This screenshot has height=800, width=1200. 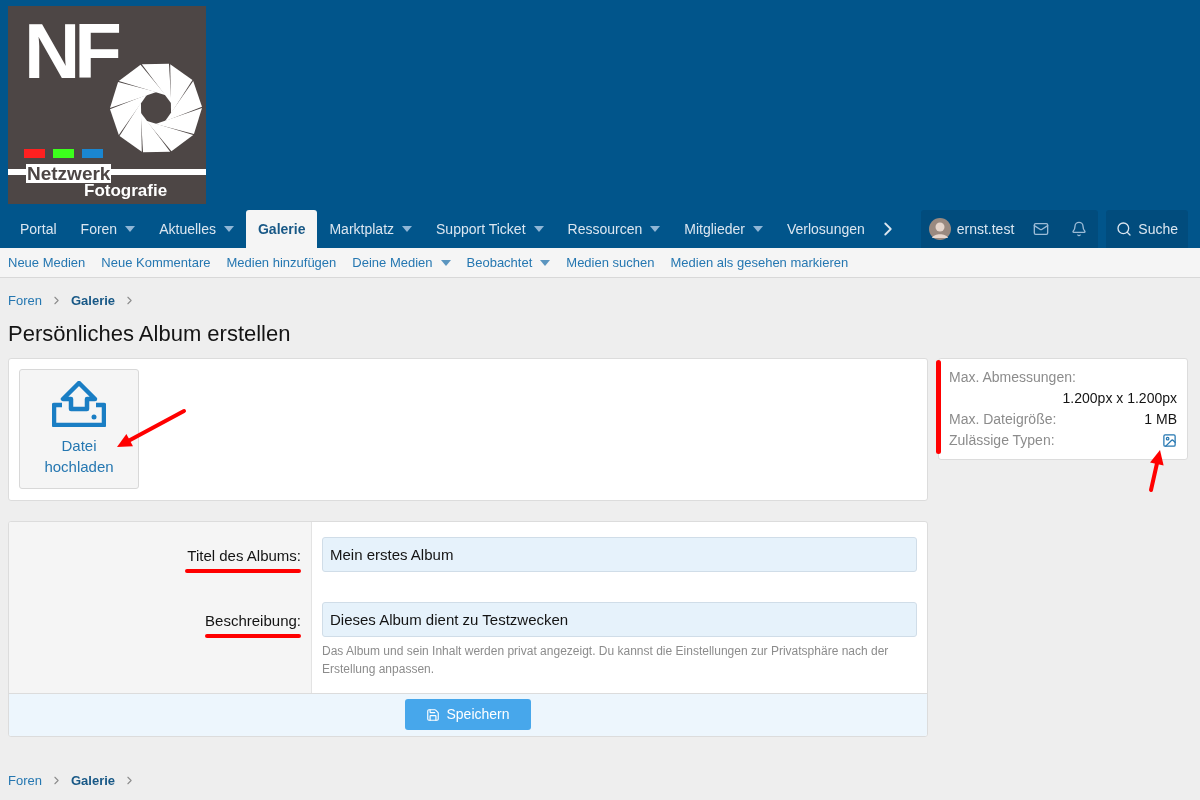 What do you see at coordinates (371, 229) in the screenshot?
I see `nav-tab: Marktplatz` at bounding box center [371, 229].